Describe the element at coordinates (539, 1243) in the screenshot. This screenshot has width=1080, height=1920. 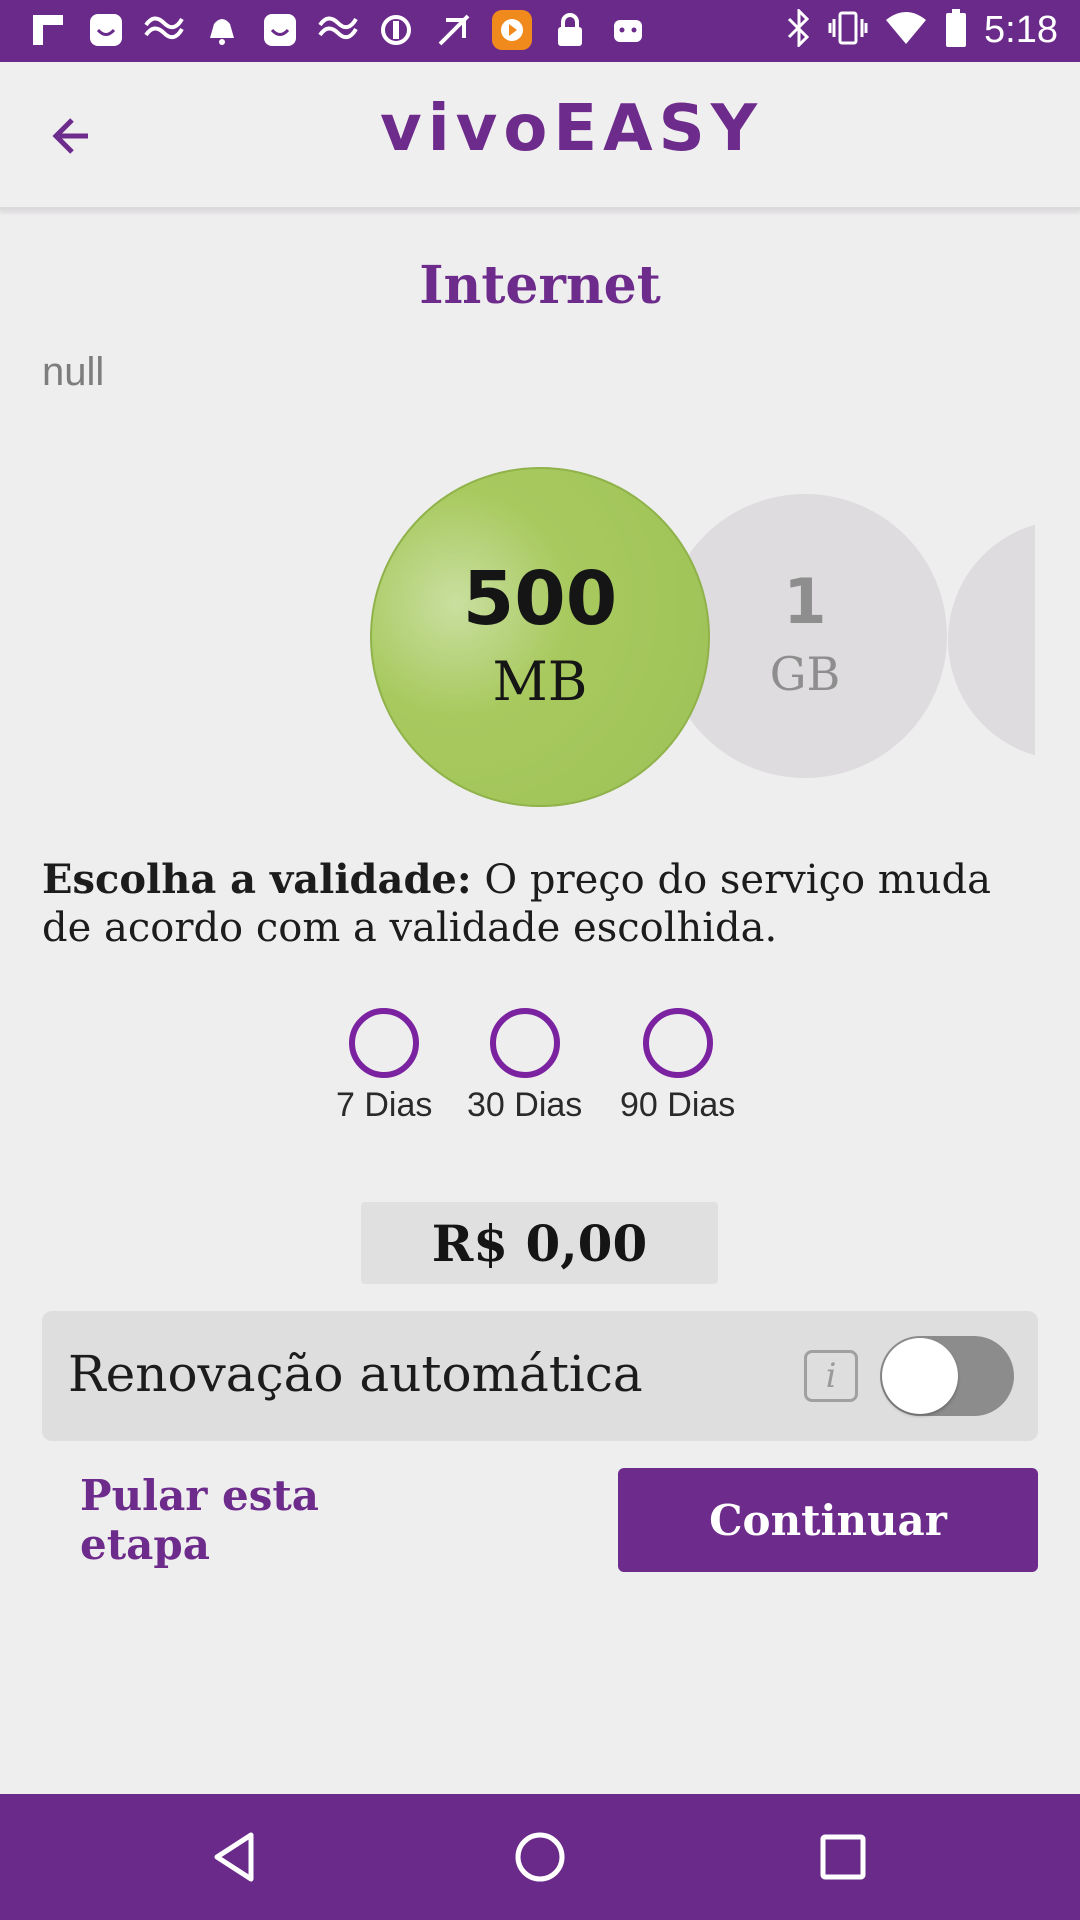
I see `price-display: R$ 0,00` at that location.